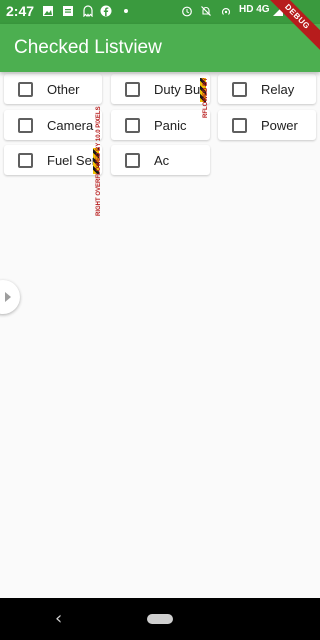 The height and width of the screenshot is (640, 320). I want to click on item-label: Fuel Sen, so click(73, 160).